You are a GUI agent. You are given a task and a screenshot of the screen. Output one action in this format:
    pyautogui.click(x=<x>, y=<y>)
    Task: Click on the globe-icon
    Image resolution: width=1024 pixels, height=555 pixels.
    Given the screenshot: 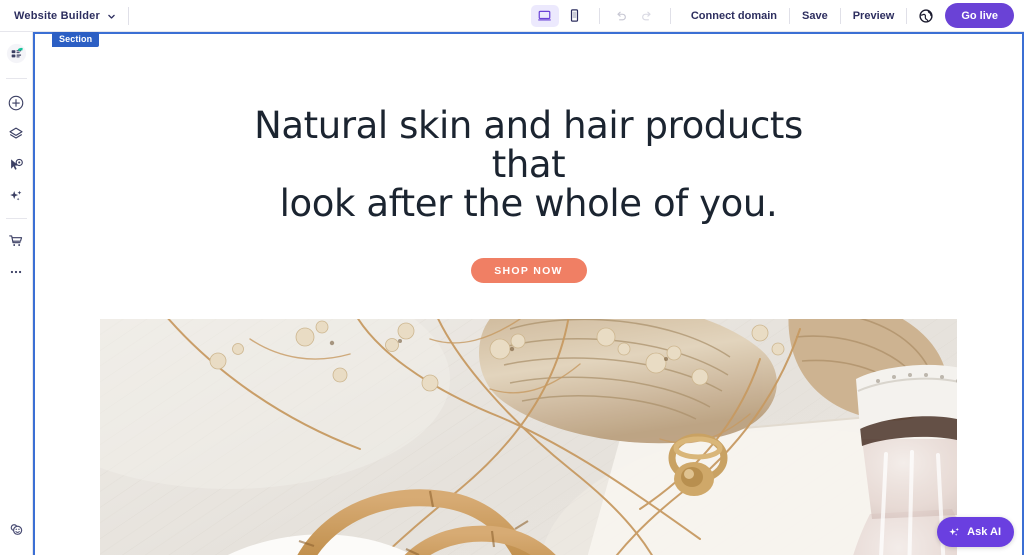 What is the action you would take?
    pyautogui.click(x=926, y=16)
    